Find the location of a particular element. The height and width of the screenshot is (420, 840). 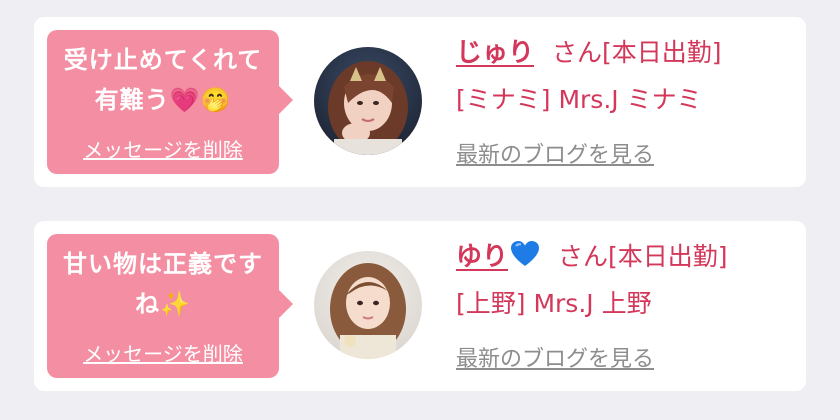

message-text: 受け止めてくれて有難う💗🤭 is located at coordinates (163, 80).